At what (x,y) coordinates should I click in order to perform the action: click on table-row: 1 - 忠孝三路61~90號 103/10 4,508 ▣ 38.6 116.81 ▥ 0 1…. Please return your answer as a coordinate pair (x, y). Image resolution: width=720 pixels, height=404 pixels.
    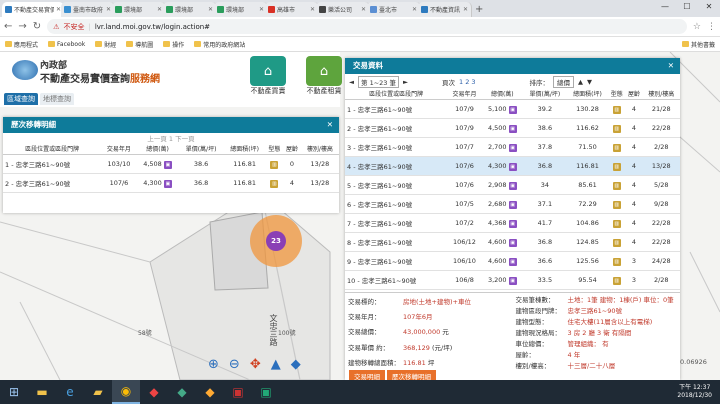
    Looking at the image, I should click on (171, 164).